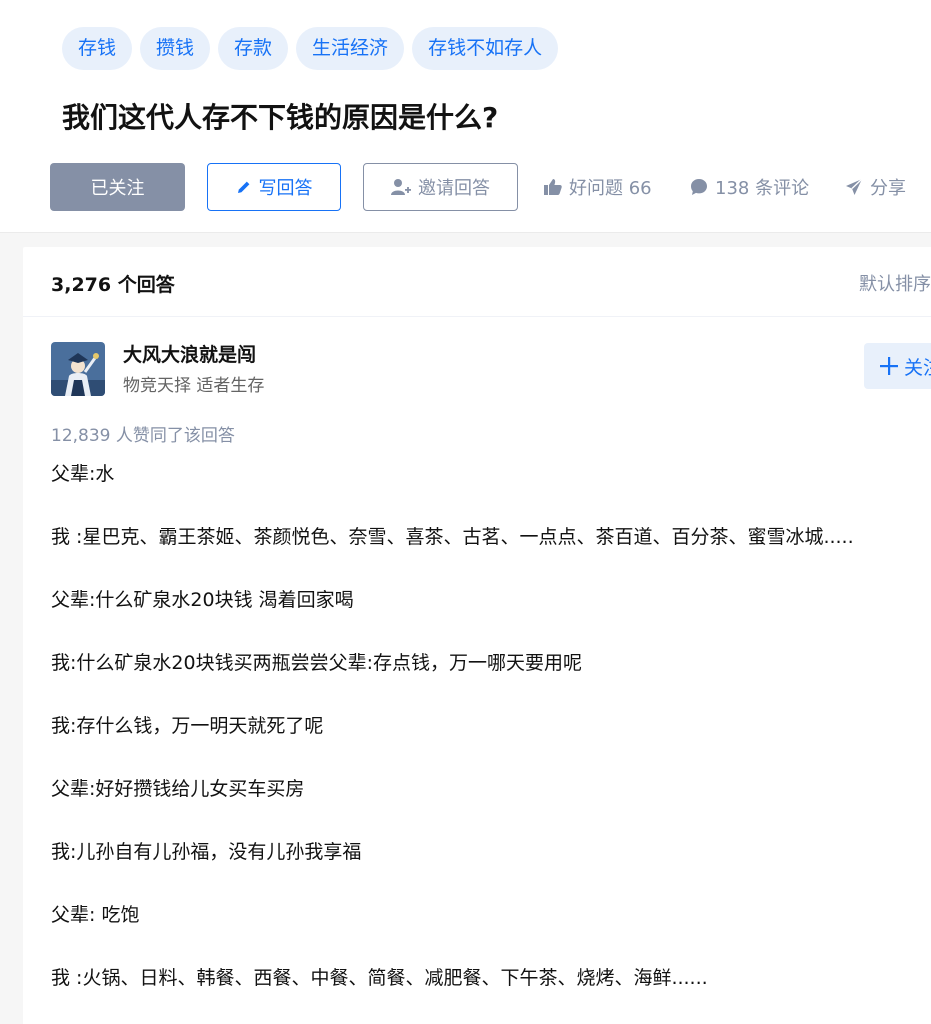 The width and height of the screenshot is (931, 1024). Describe the element at coordinates (889, 366) in the screenshot. I see `plus-icon` at that location.